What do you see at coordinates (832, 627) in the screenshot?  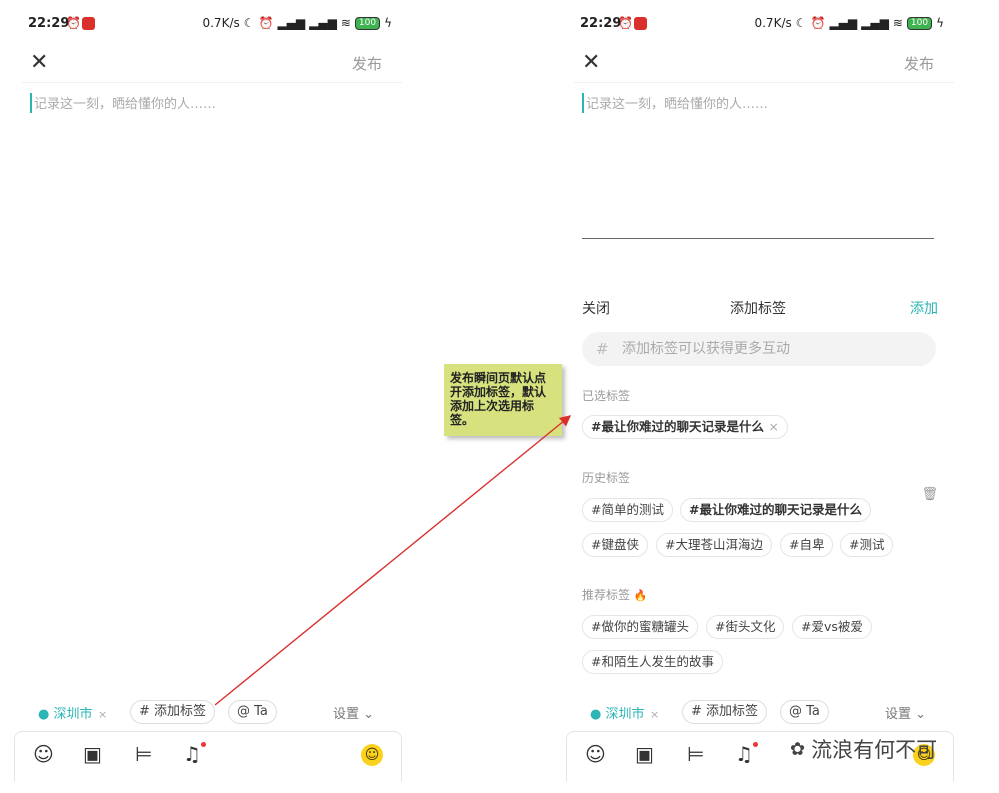 I see `recommend-tag: #爱vs被爱` at bounding box center [832, 627].